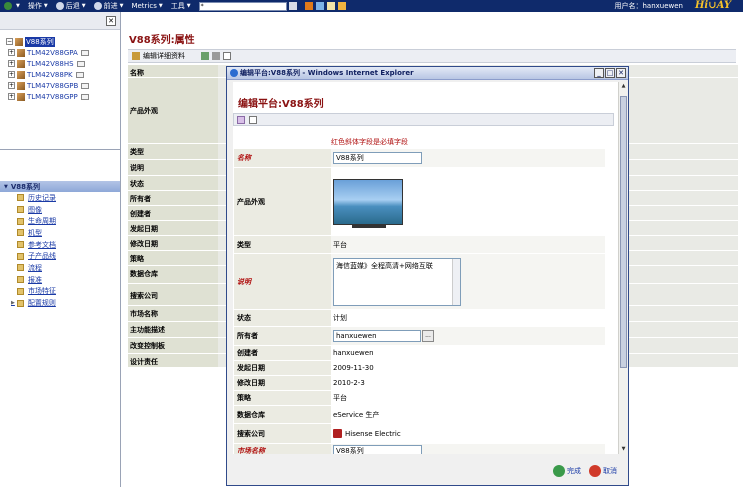 The height and width of the screenshot is (487, 743). I want to click on nav-item-images: 图像, so click(60, 210).